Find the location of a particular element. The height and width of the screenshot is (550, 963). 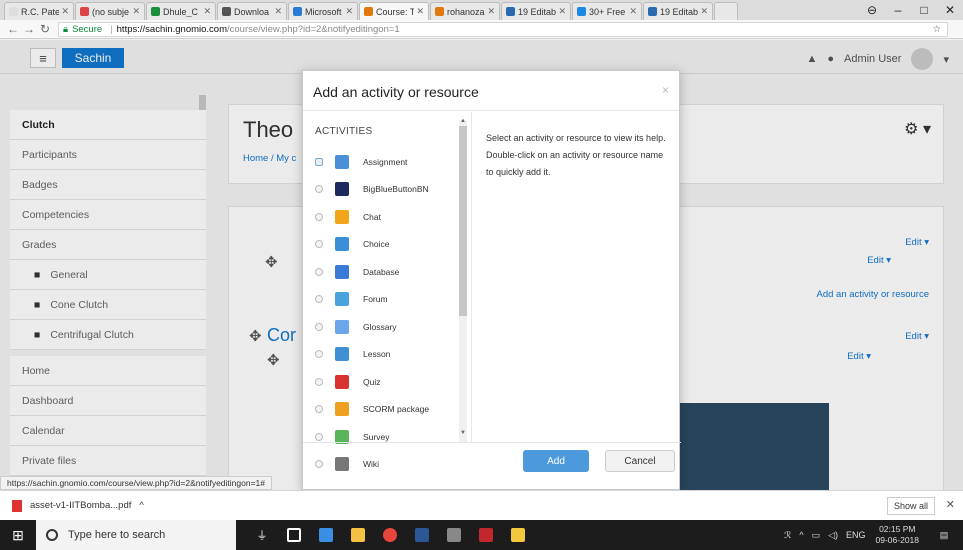

show-all-button: Show all is located at coordinates (910, 506).